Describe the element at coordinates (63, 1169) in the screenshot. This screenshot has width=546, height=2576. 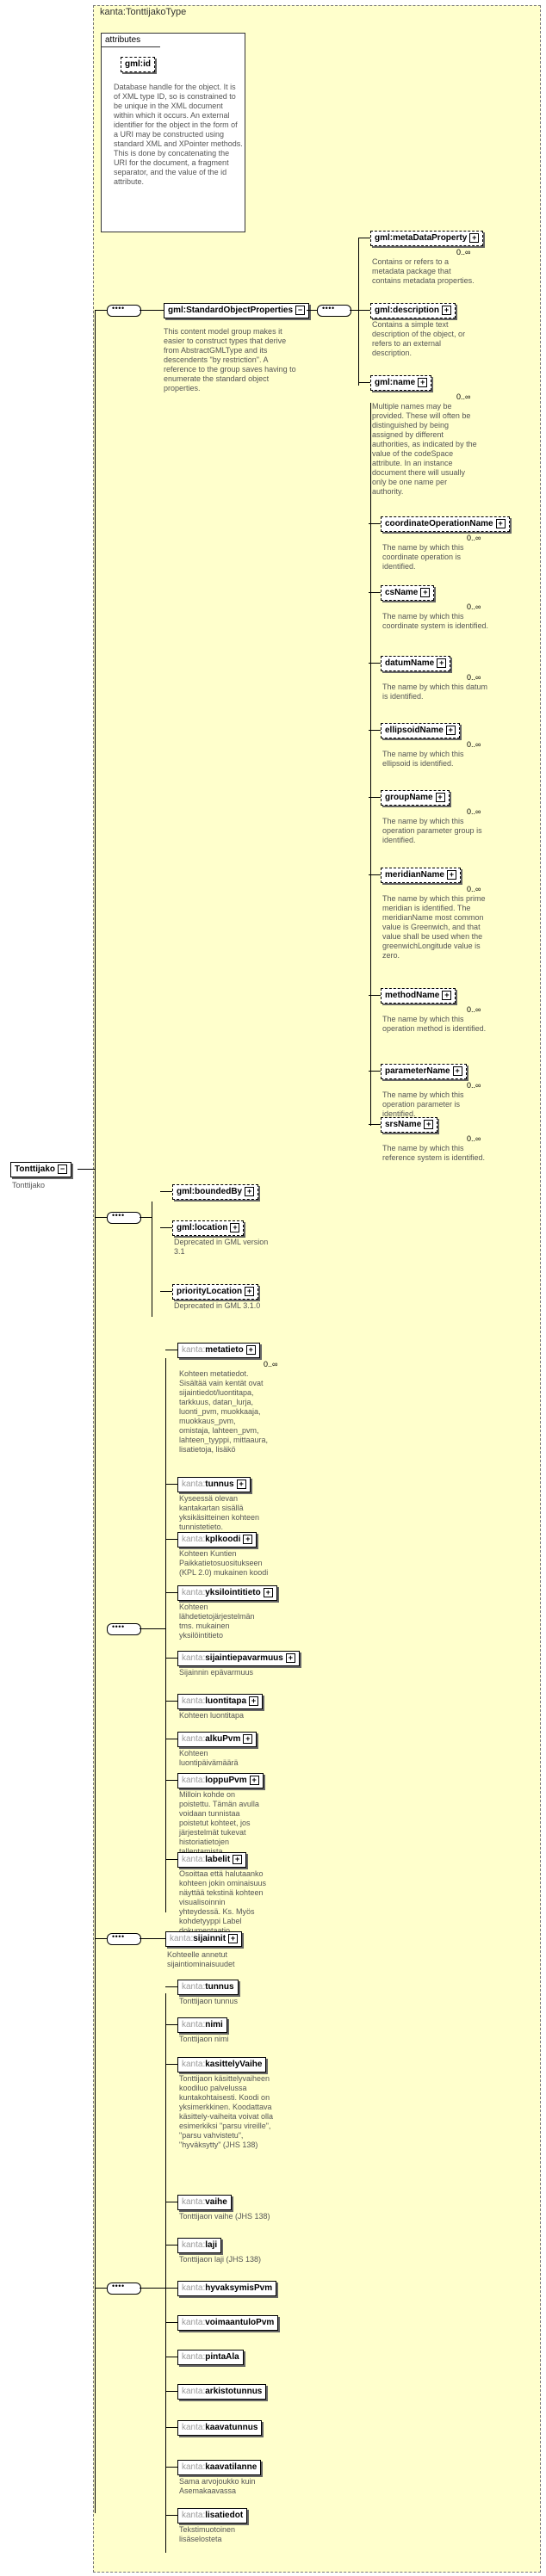
I see `expand-icon: −` at that location.